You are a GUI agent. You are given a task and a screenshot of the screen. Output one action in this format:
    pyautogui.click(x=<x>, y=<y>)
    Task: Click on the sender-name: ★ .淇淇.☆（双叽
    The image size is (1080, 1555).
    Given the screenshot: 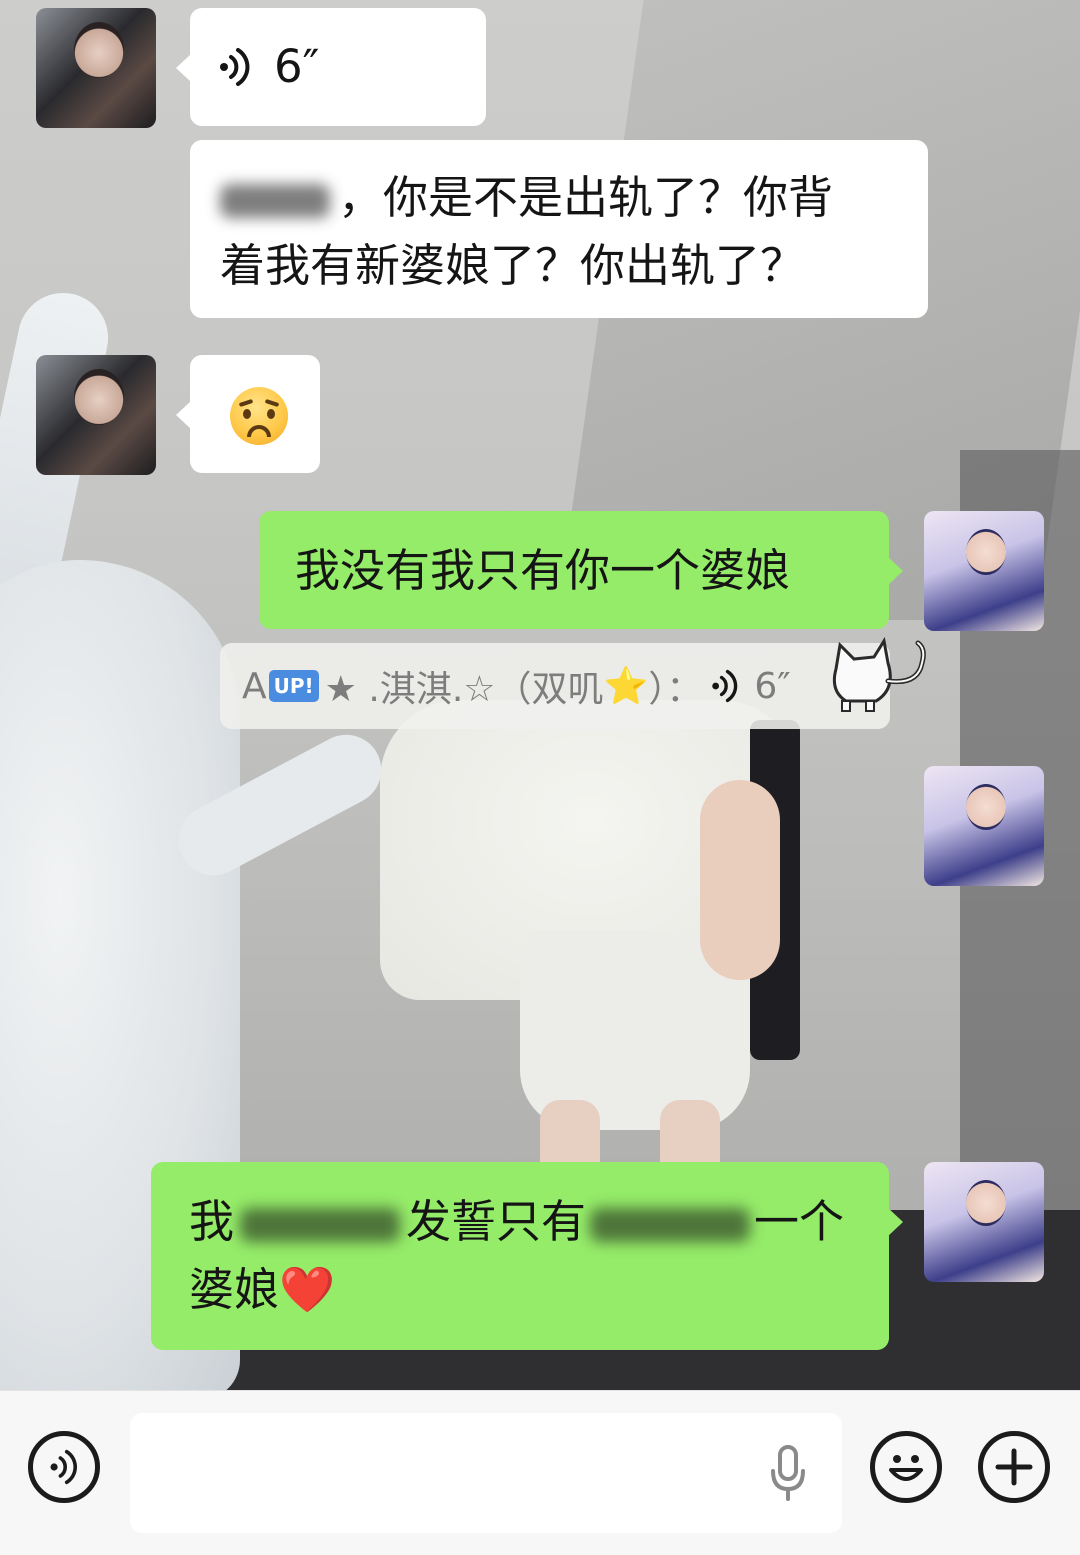 What is the action you would take?
    pyautogui.click(x=464, y=689)
    